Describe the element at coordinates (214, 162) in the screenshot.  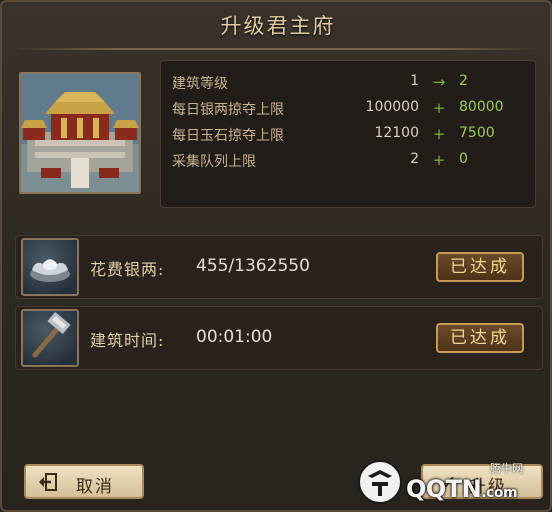
I see `stat-label: 采集队列上限` at that location.